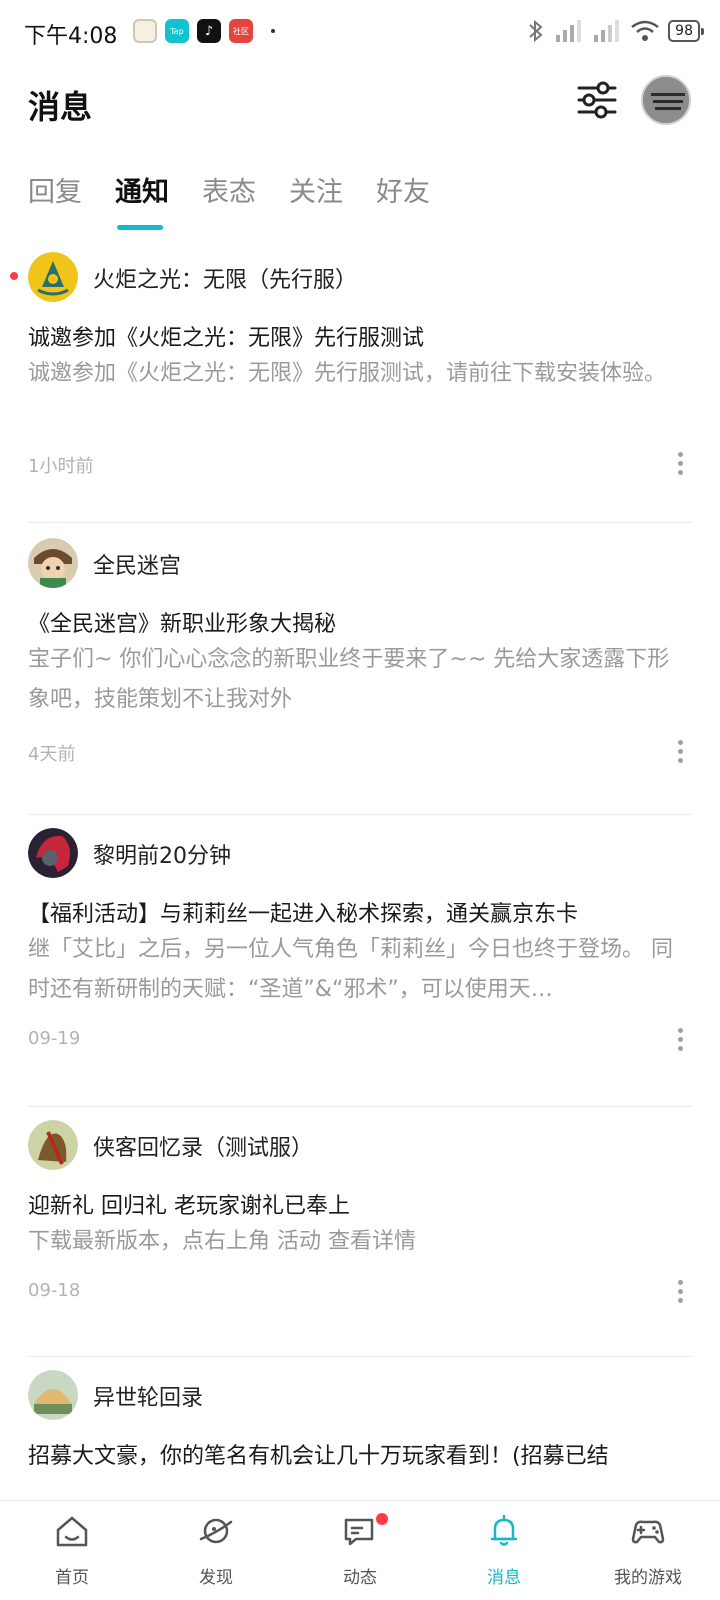  Describe the element at coordinates (225, 280) in the screenshot. I see `sender-name: 火炬之光：无限（先行服）` at that location.